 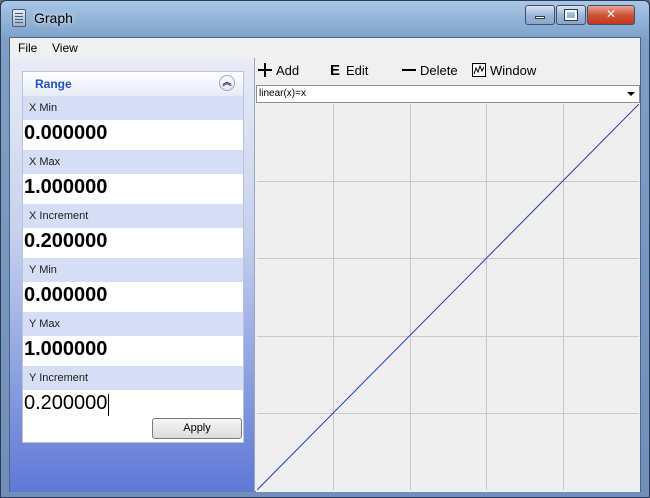 What do you see at coordinates (133, 243) in the screenshot?
I see `x-increment-input: 0.200000` at bounding box center [133, 243].